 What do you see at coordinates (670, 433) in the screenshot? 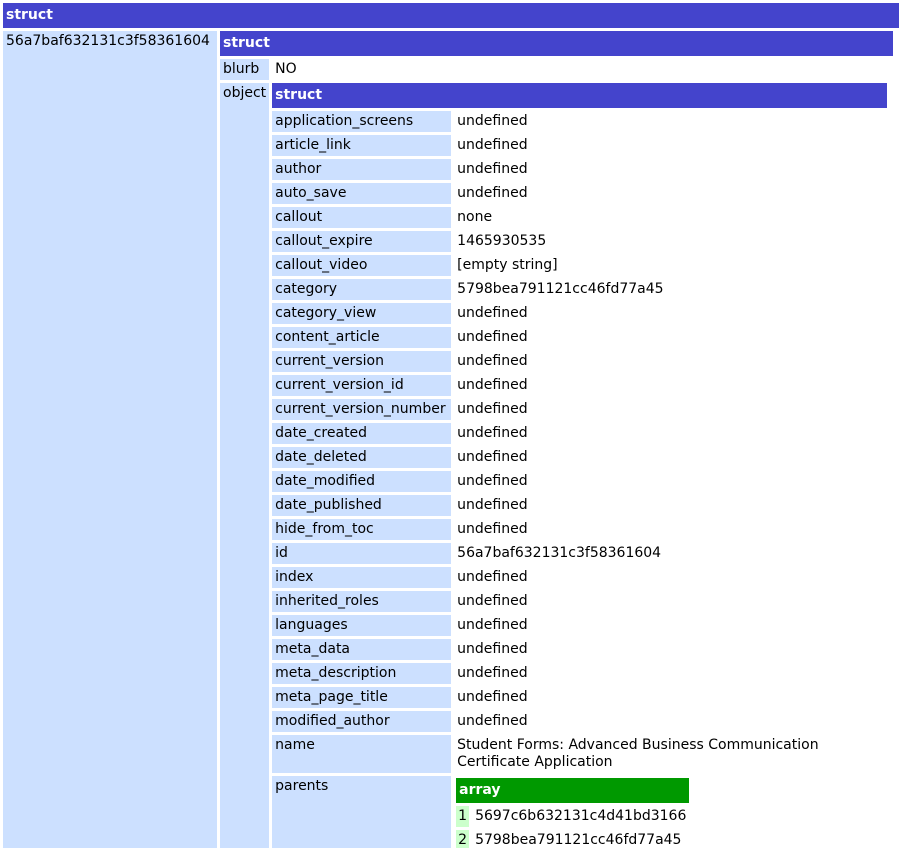
I see `struct-value-date-created: undefined` at bounding box center [670, 433].